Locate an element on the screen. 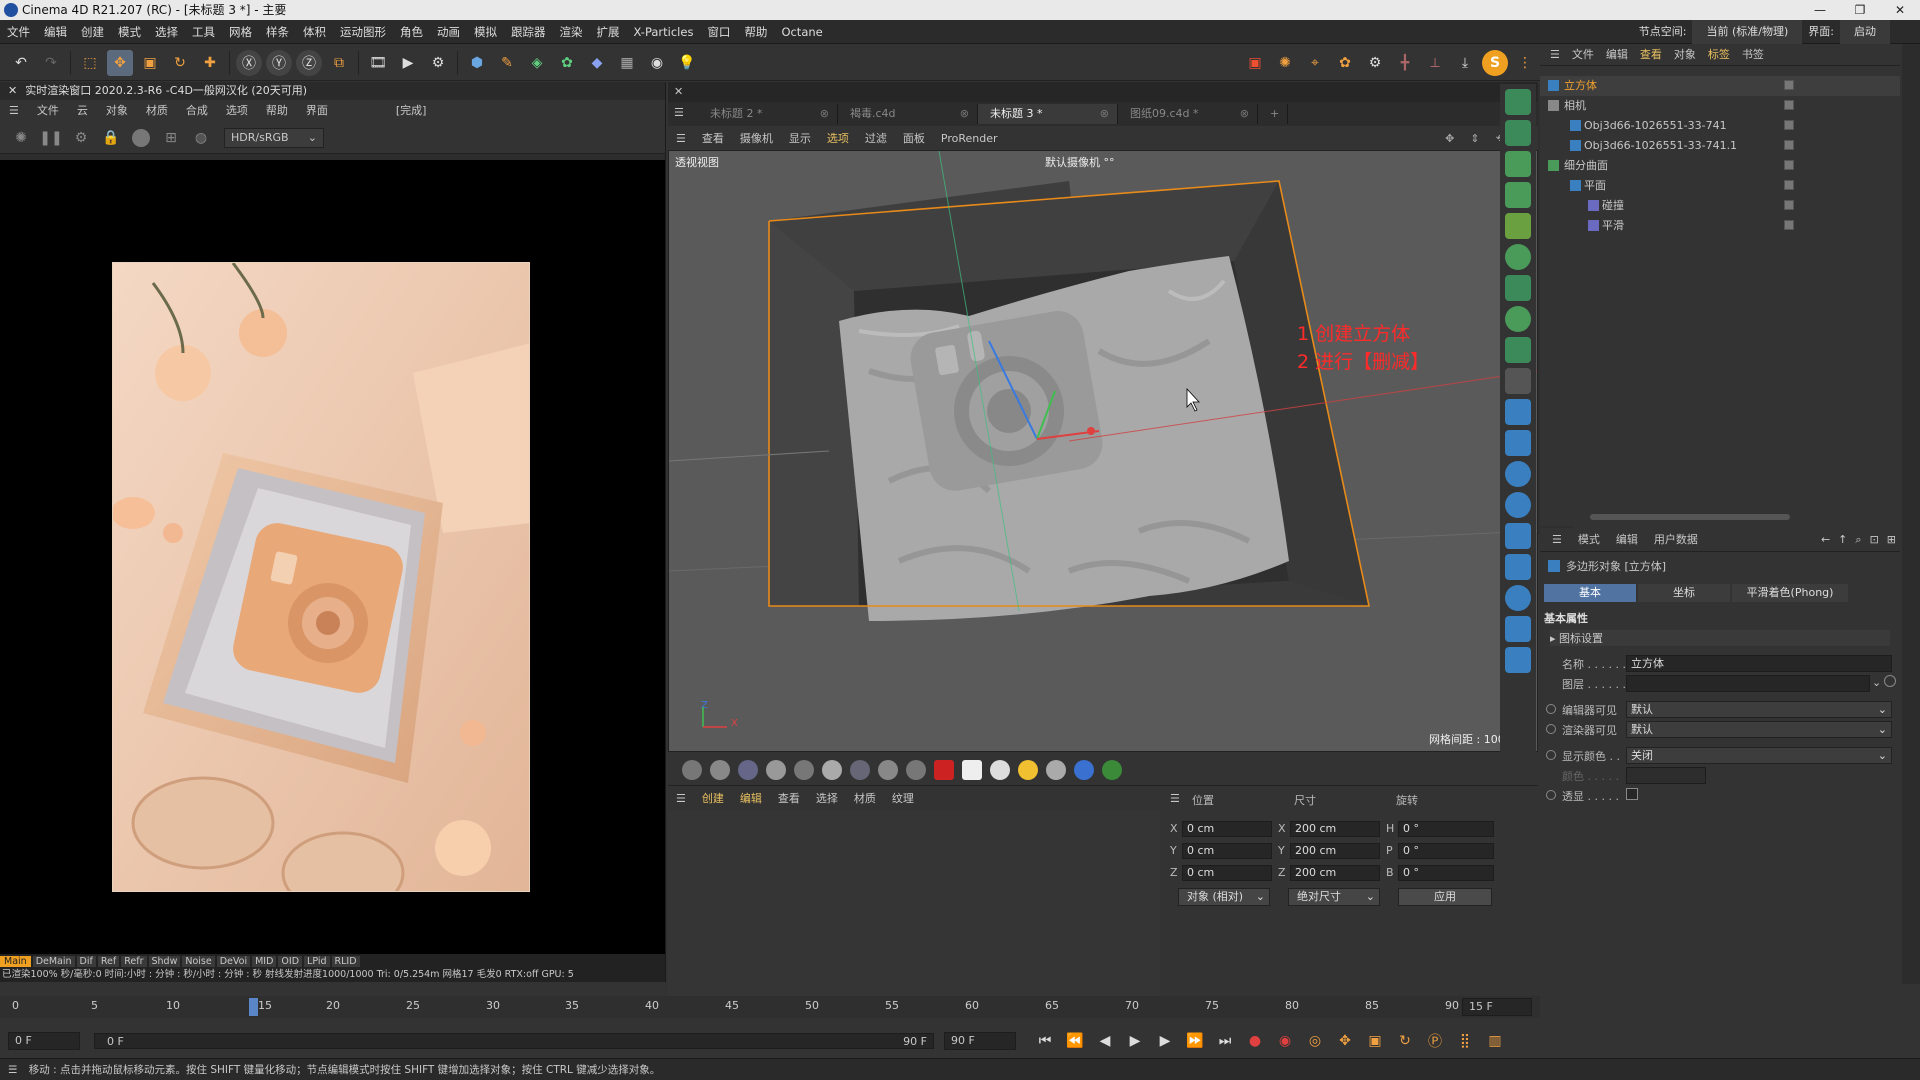 This screenshot has width=1920, height=1080. scale-tool-icon: ▣ is located at coordinates (150, 63).